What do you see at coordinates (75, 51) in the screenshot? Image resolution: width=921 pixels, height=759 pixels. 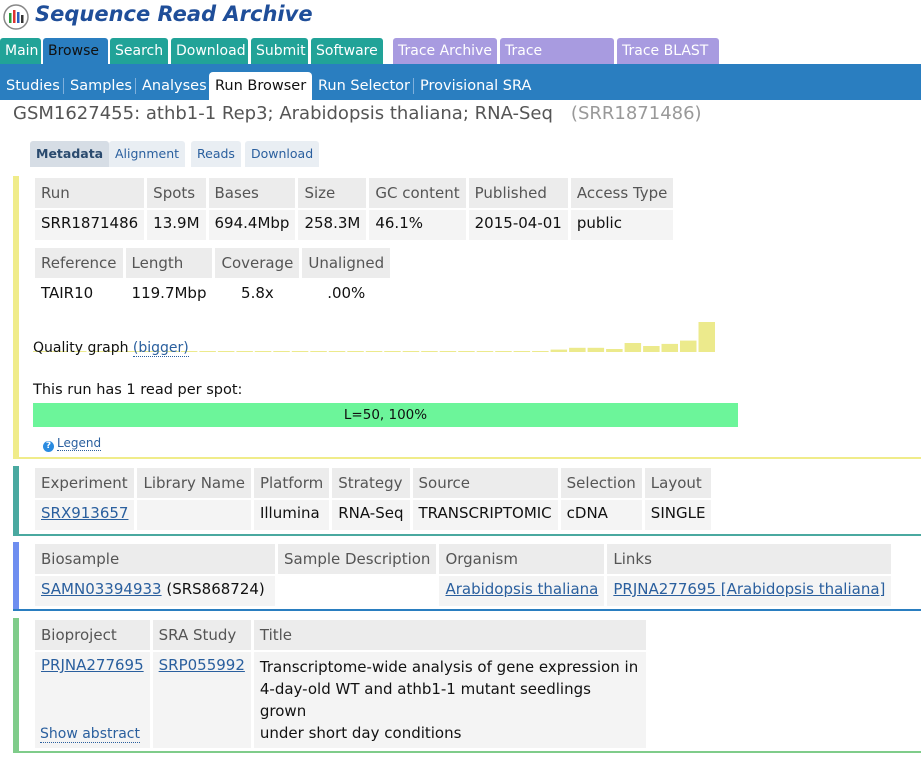 I see `nav-browse: Browse` at bounding box center [75, 51].